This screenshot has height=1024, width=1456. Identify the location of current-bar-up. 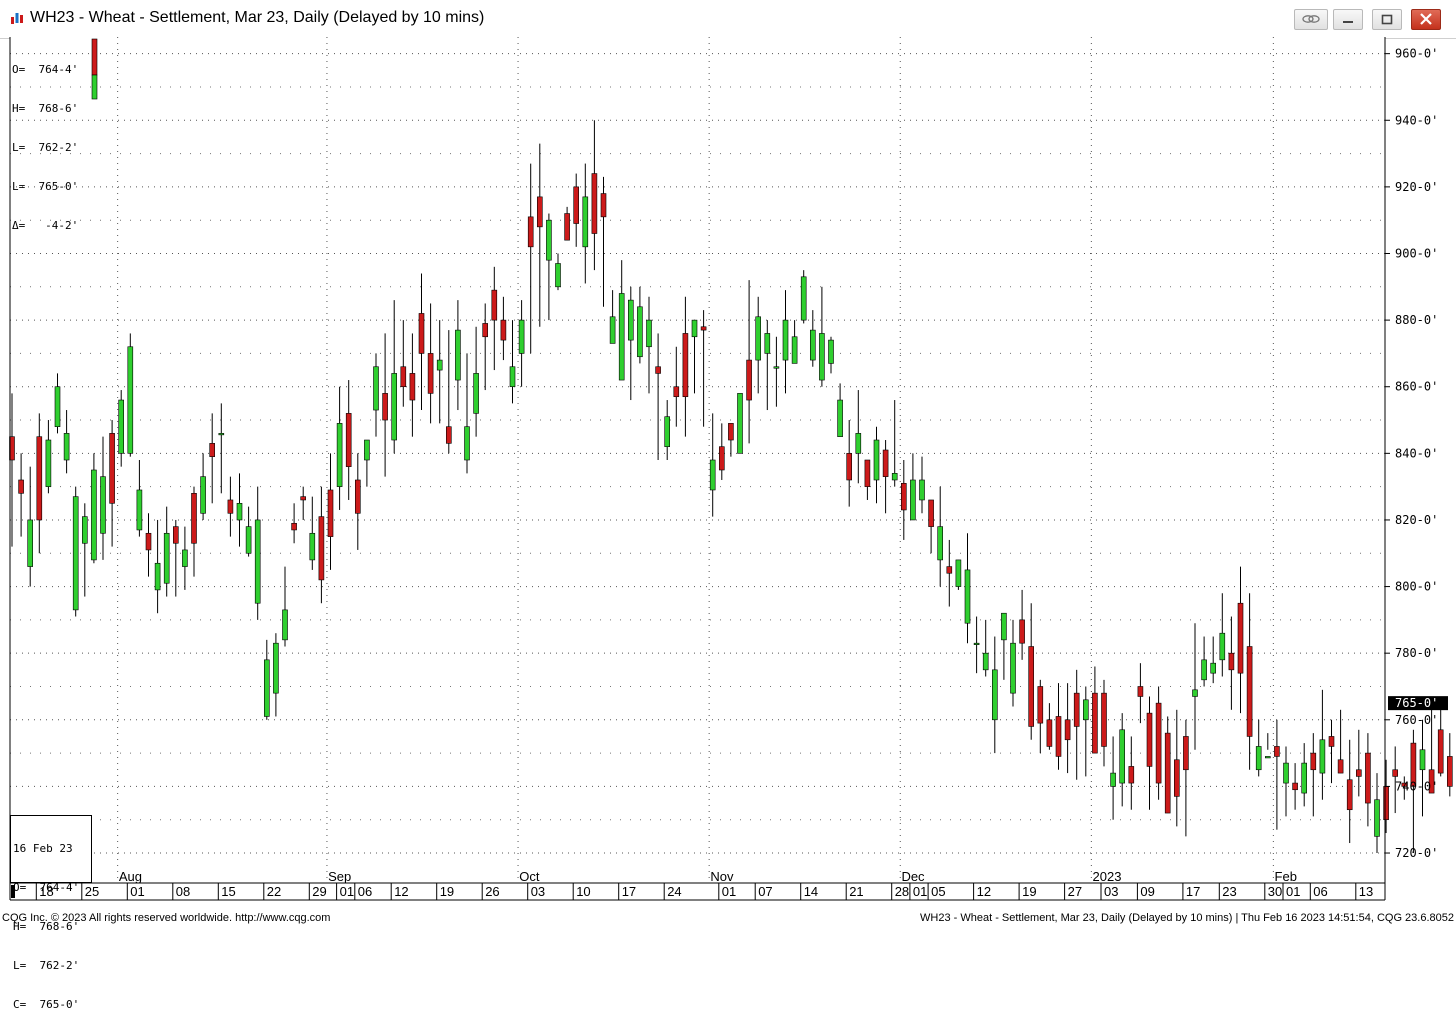
(94, 87).